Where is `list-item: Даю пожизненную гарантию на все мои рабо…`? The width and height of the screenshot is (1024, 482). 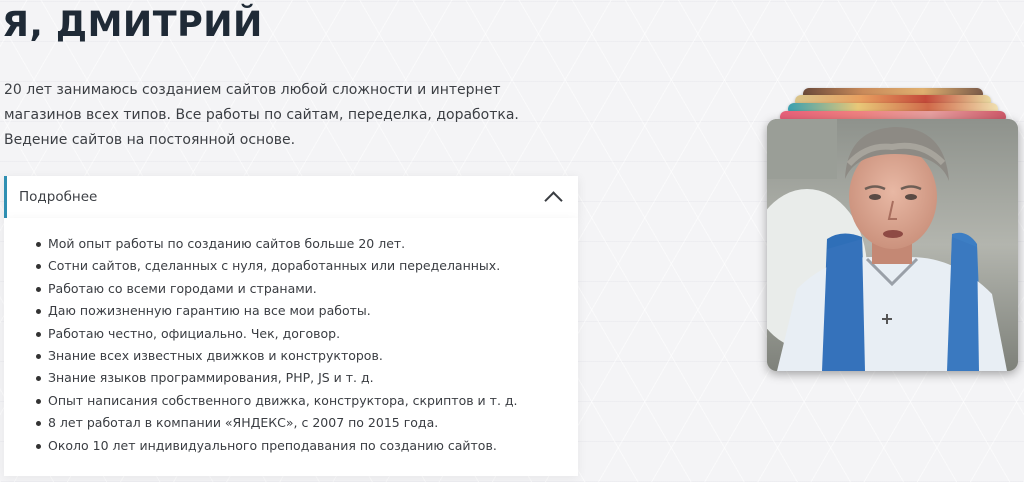 list-item: Даю пожизненную гарантию на все мои рабо… is located at coordinates (307, 311).